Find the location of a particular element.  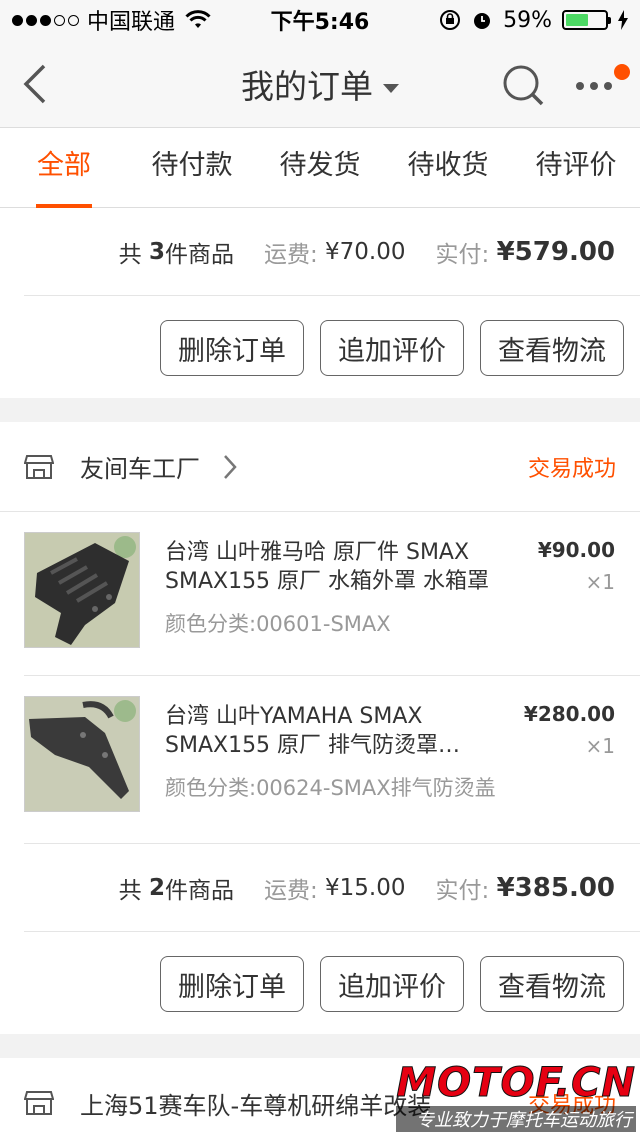

carrier-name: 中国联通 is located at coordinates (131, 22).